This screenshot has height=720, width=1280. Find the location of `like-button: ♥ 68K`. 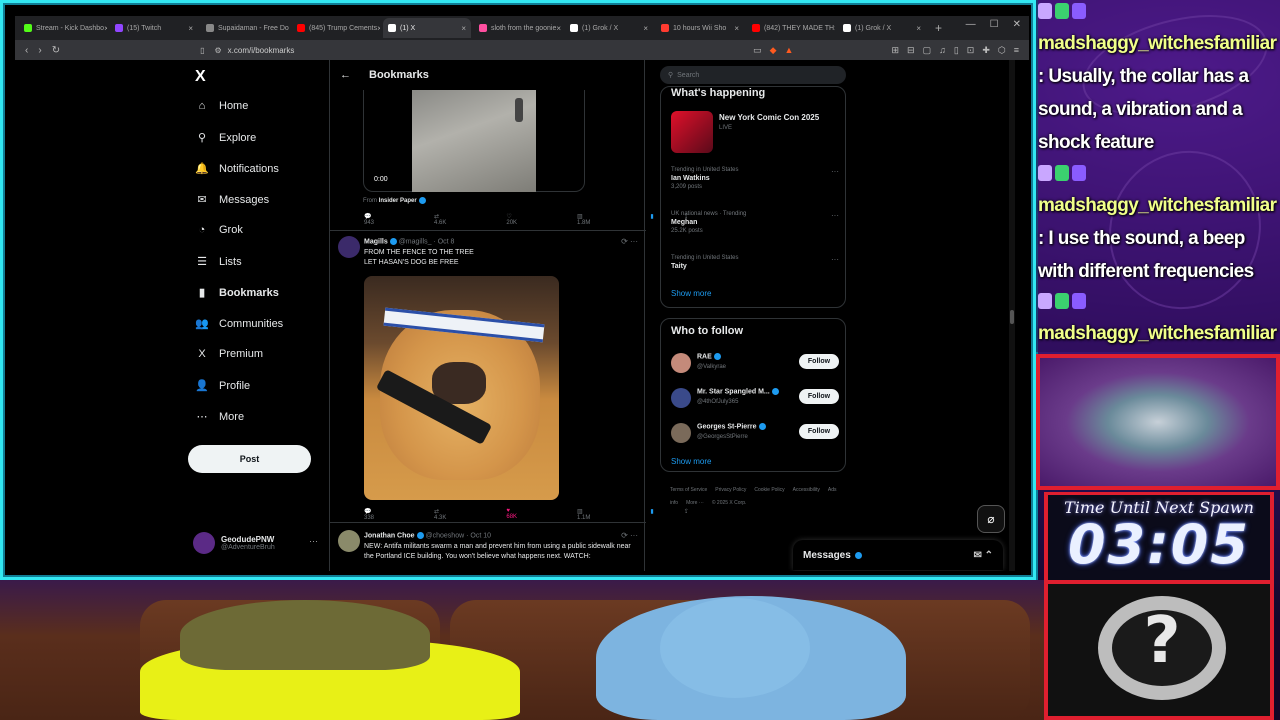

like-button: ♥ 68K is located at coordinates (526, 514).